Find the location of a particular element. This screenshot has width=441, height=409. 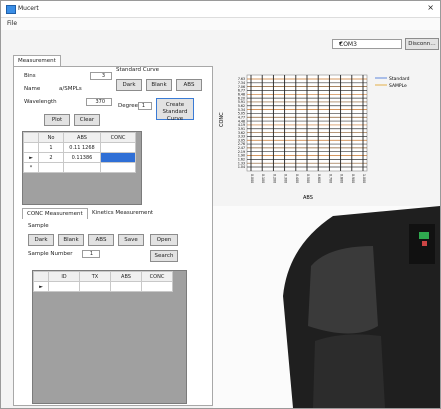

table-row: ► 2 0.11386 is located at coordinates (79, 157).